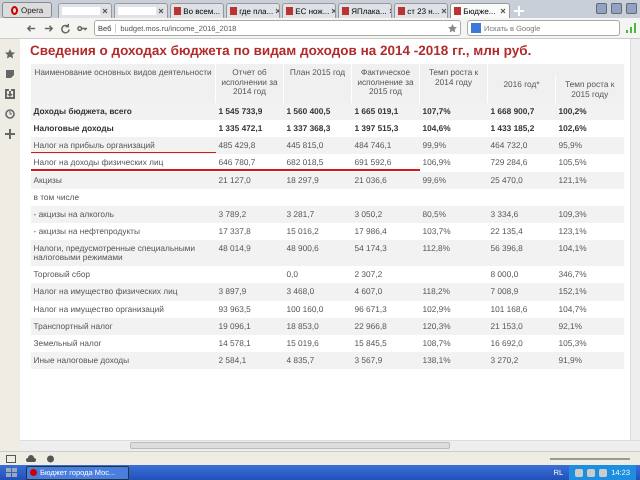 The width and height of the screenshot is (640, 480). Describe the element at coordinates (368, 213) in the screenshot. I see `table-cell: 3 050,2` at that location.